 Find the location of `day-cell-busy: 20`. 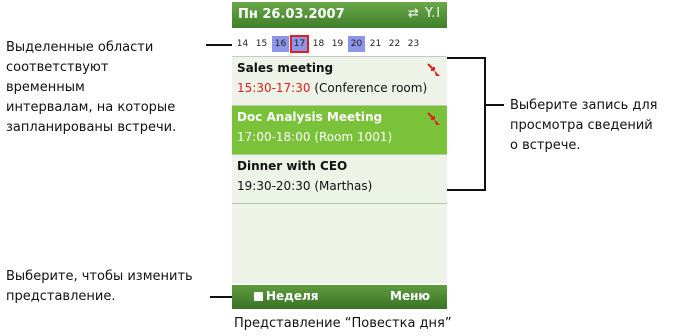

day-cell-busy: 20 is located at coordinates (356, 44).